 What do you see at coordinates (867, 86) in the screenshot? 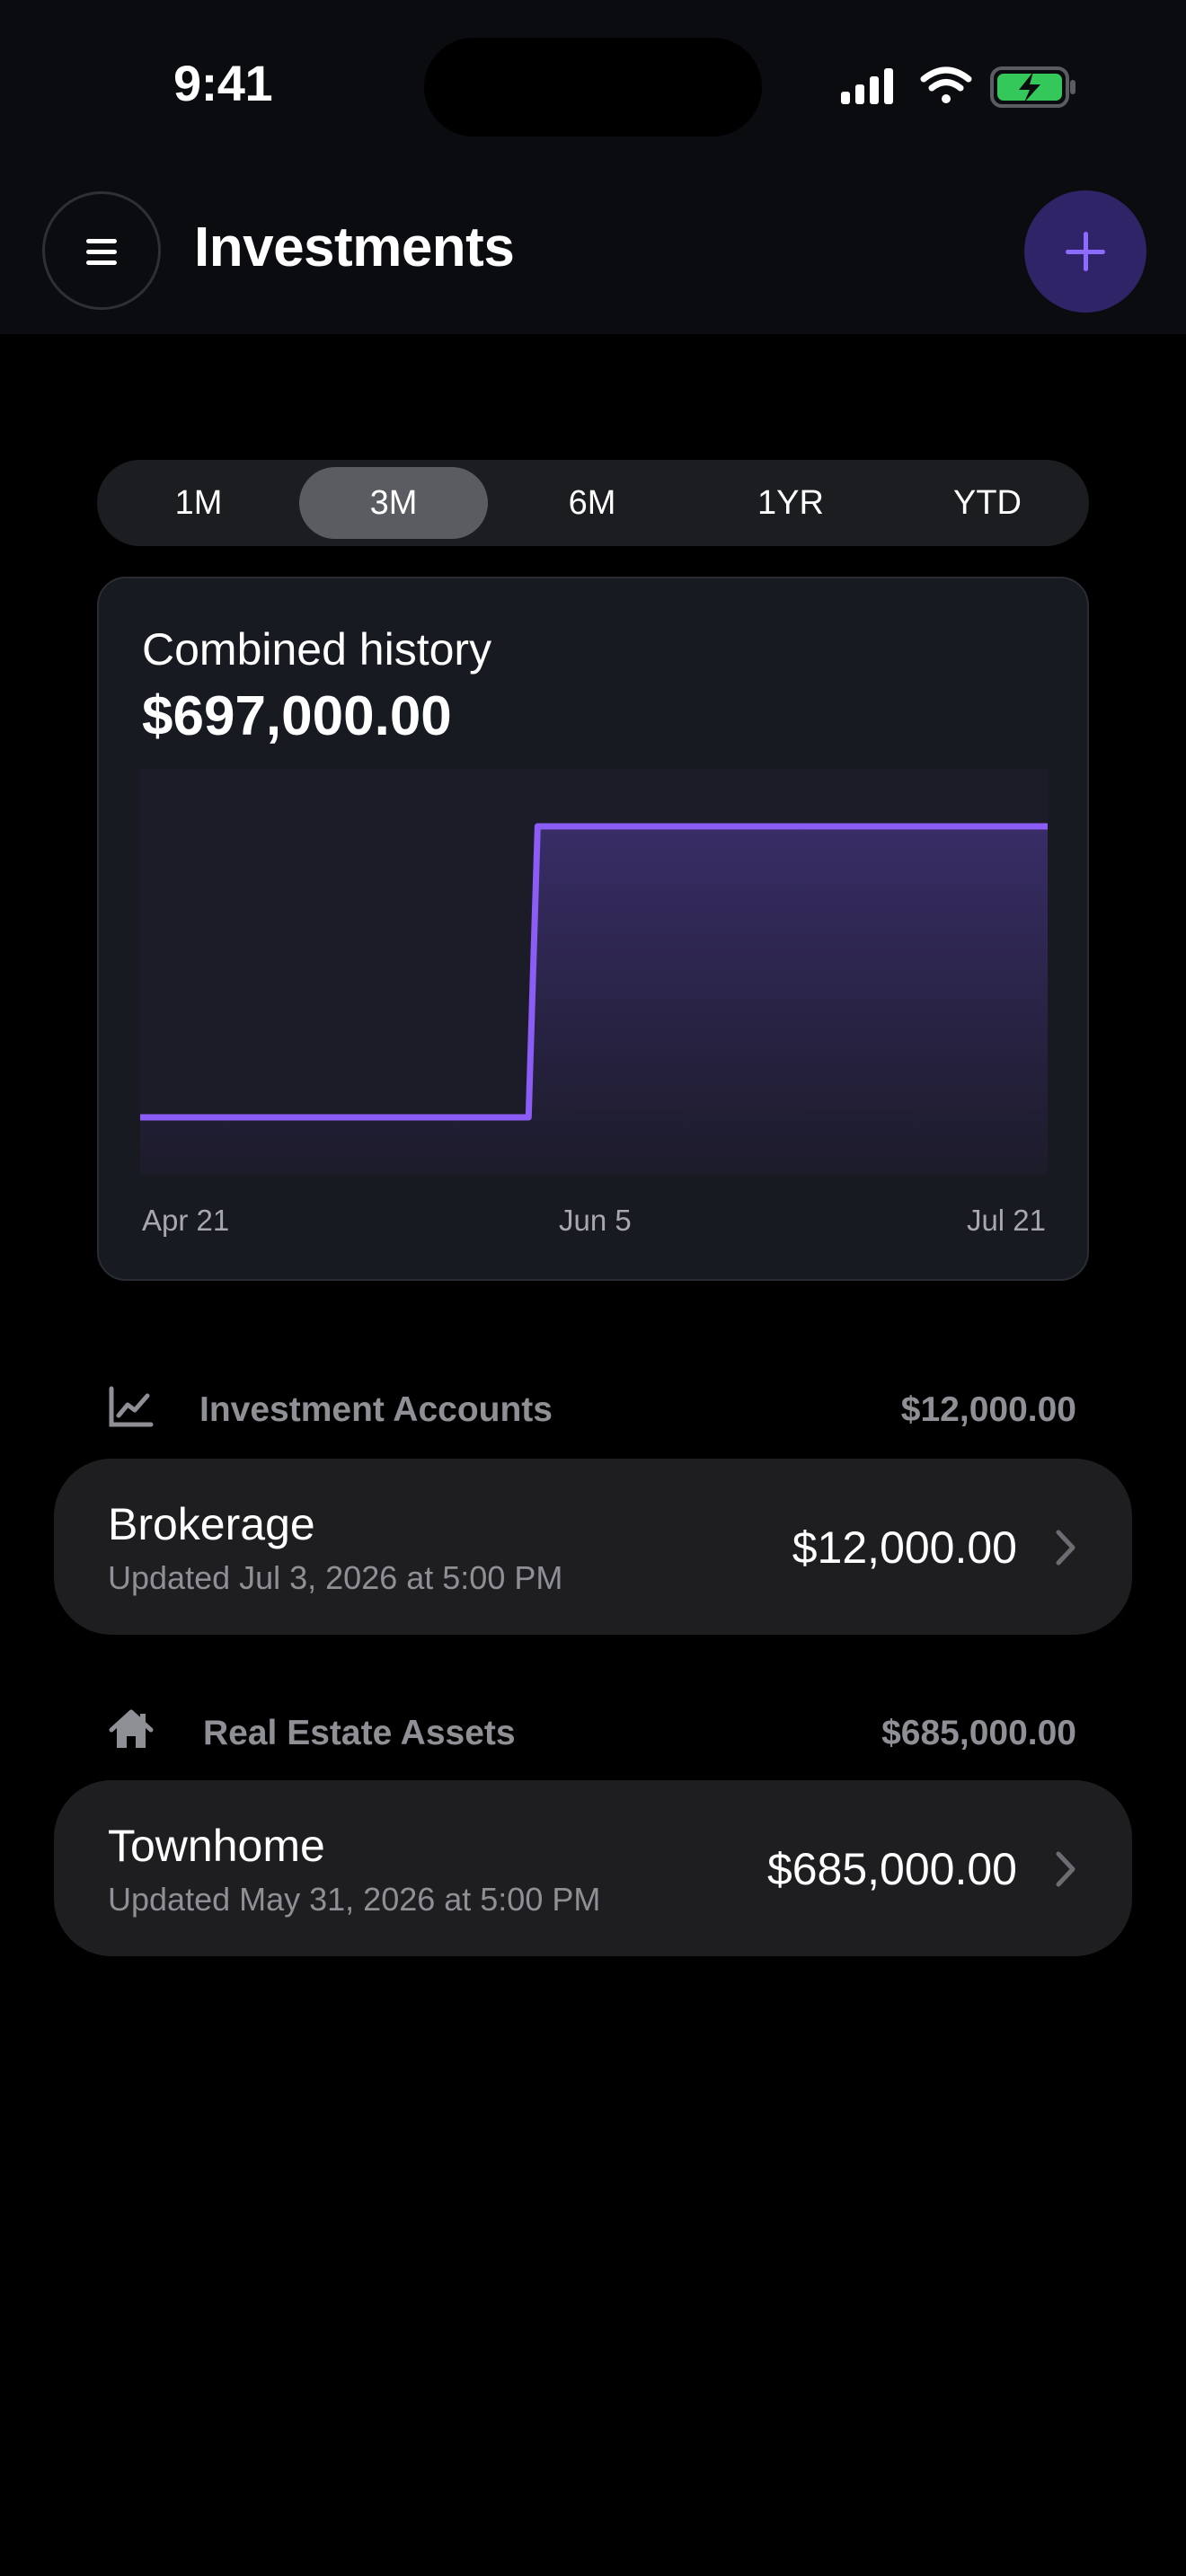
I see `signal-icon` at bounding box center [867, 86].